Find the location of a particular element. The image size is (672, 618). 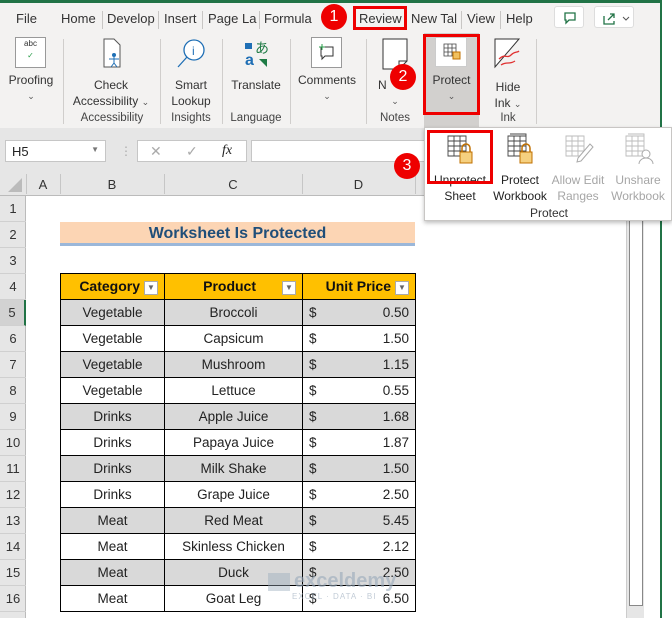

cell-product: Broccoli is located at coordinates (233, 312).